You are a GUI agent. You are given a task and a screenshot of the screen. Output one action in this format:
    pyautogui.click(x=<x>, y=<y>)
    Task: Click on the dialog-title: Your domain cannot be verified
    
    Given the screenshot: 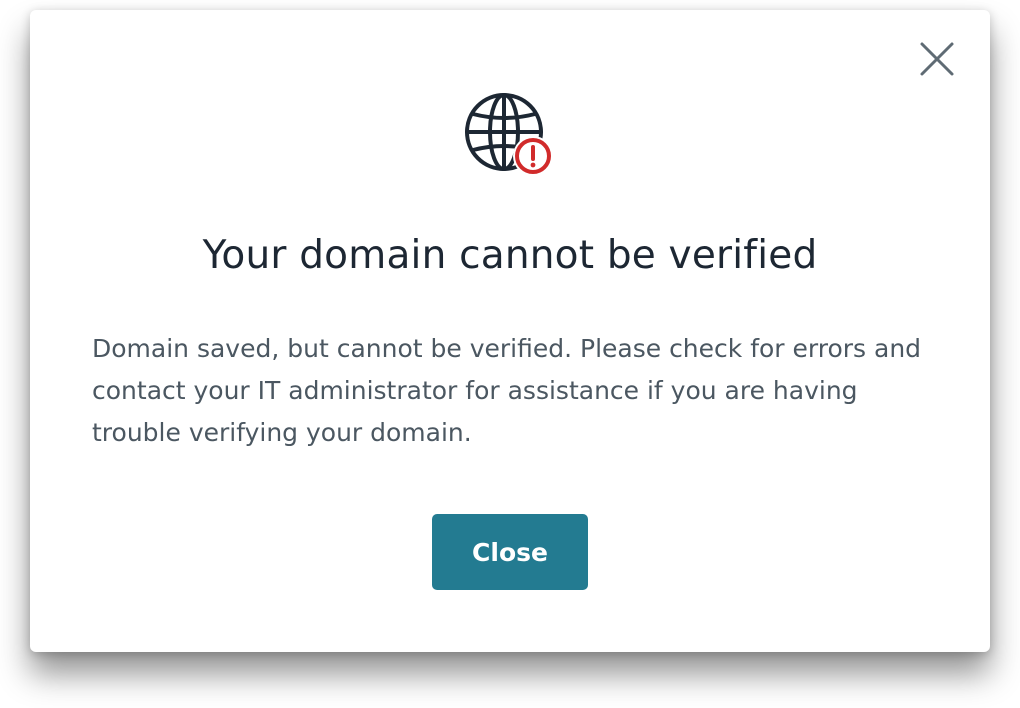 What is the action you would take?
    pyautogui.click(x=510, y=255)
    